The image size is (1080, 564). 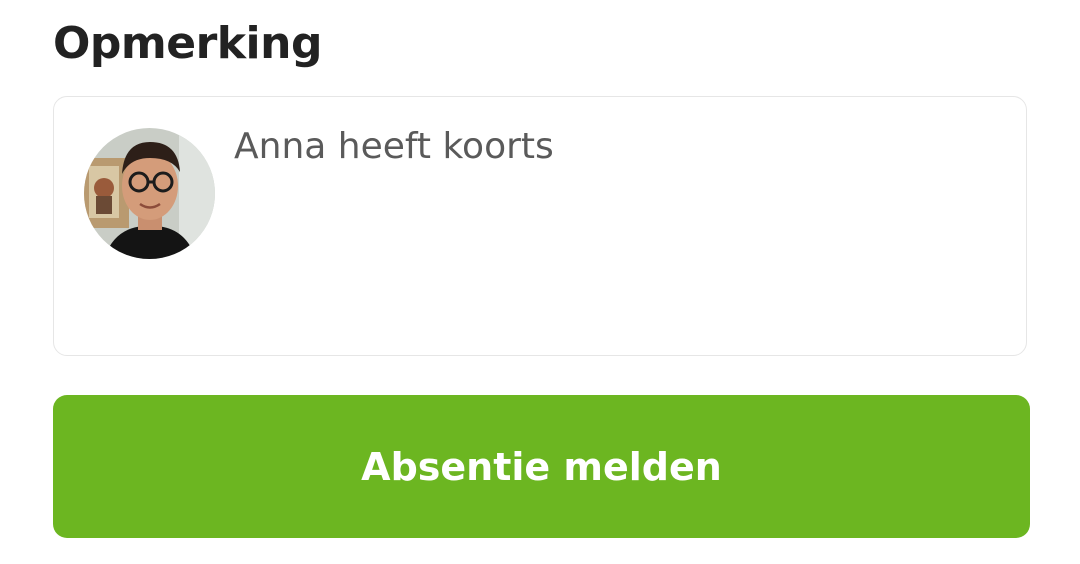 I want to click on comment-text-field: Anna heeft koorts, so click(x=615, y=147).